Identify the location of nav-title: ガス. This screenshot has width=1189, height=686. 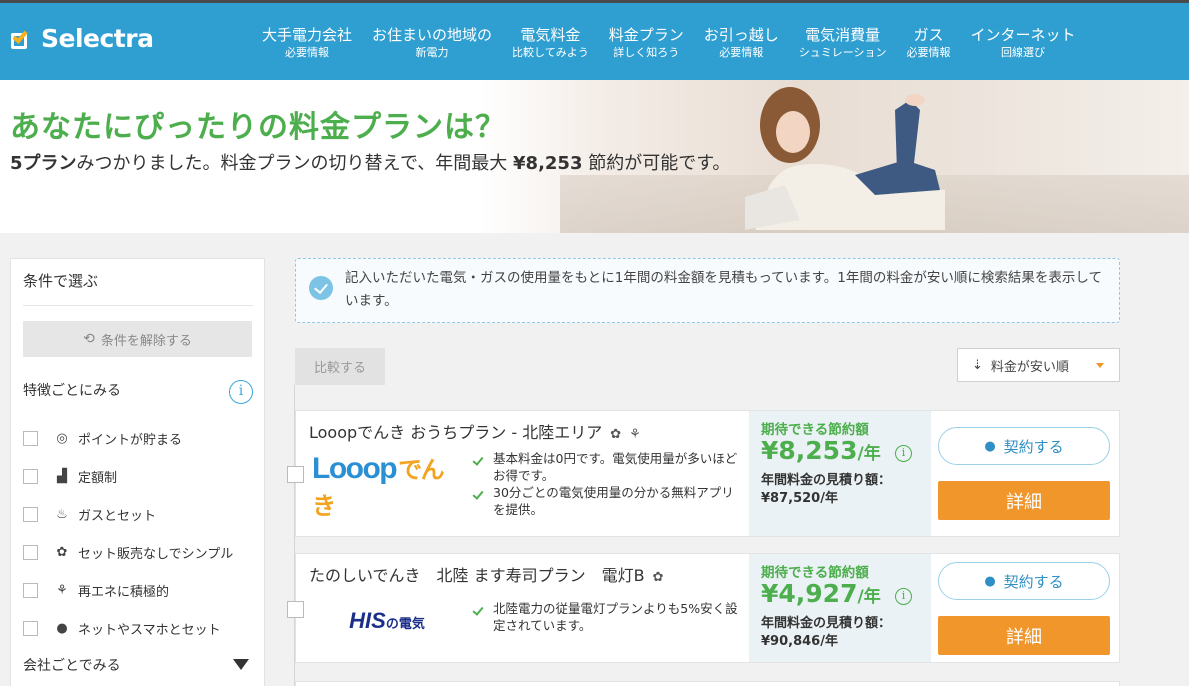
(928, 35).